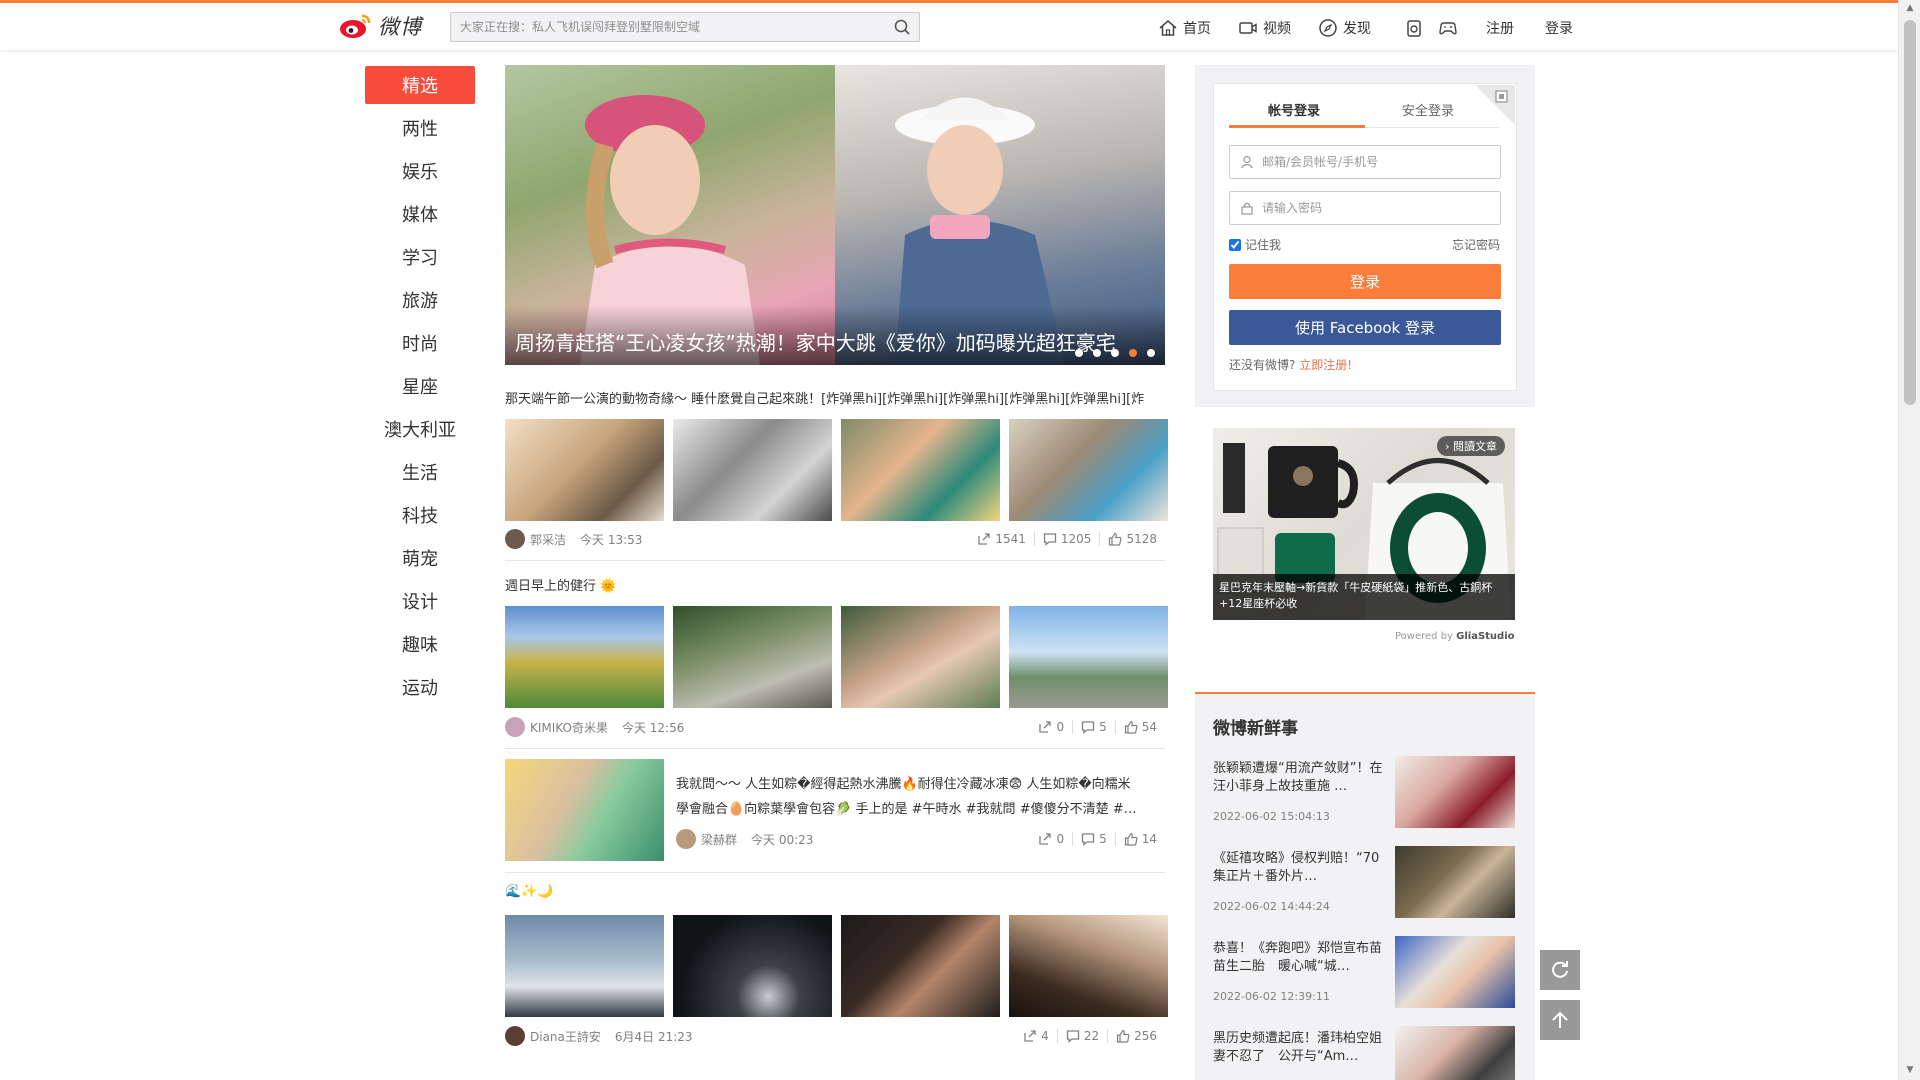 The height and width of the screenshot is (1080, 1920). Describe the element at coordinates (1036, 1036) in the screenshot. I see `repost-button: 4` at that location.